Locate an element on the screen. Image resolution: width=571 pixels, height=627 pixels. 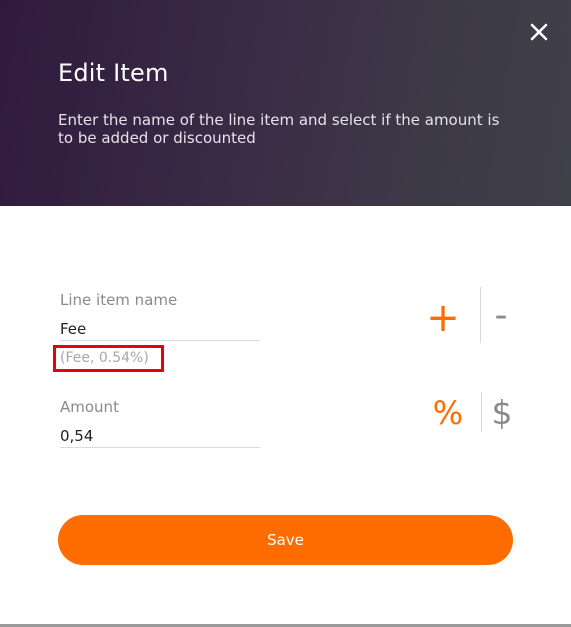
amount-input is located at coordinates (160, 436).